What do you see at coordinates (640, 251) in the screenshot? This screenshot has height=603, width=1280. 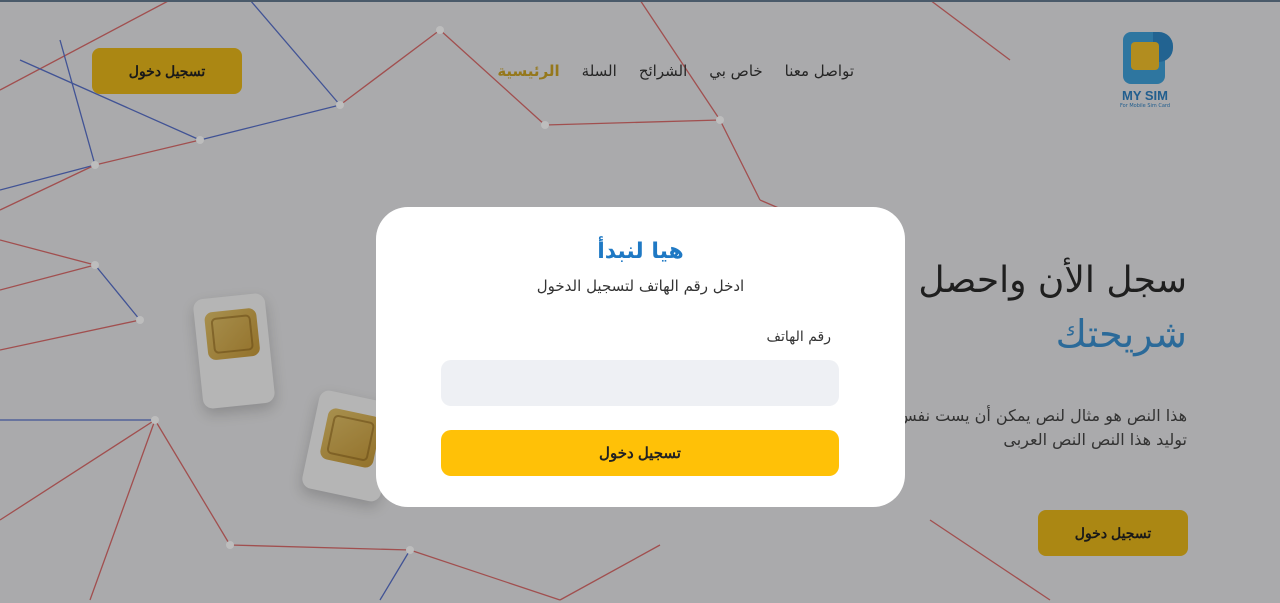 I see `modal-title: هيا لنبدأ` at bounding box center [640, 251].